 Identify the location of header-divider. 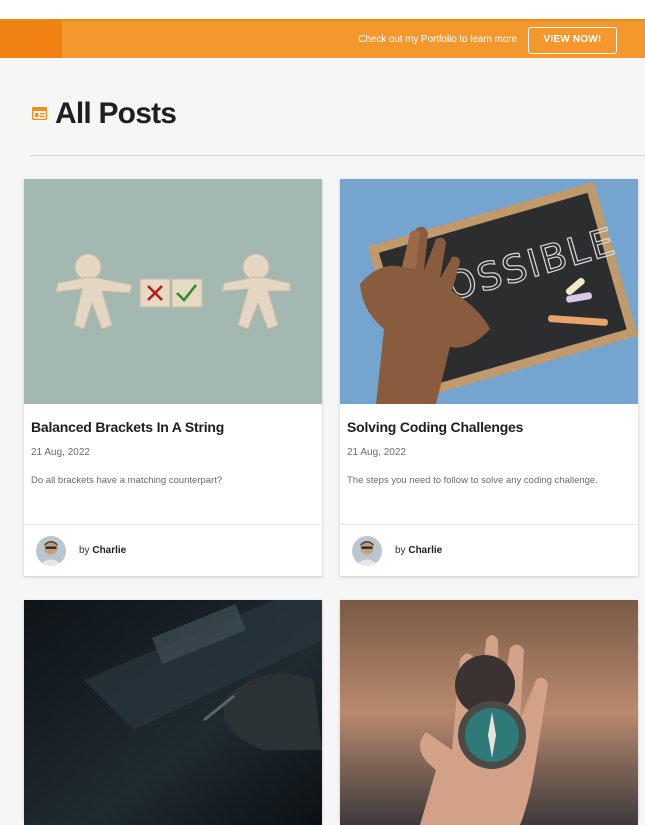
(337, 155).